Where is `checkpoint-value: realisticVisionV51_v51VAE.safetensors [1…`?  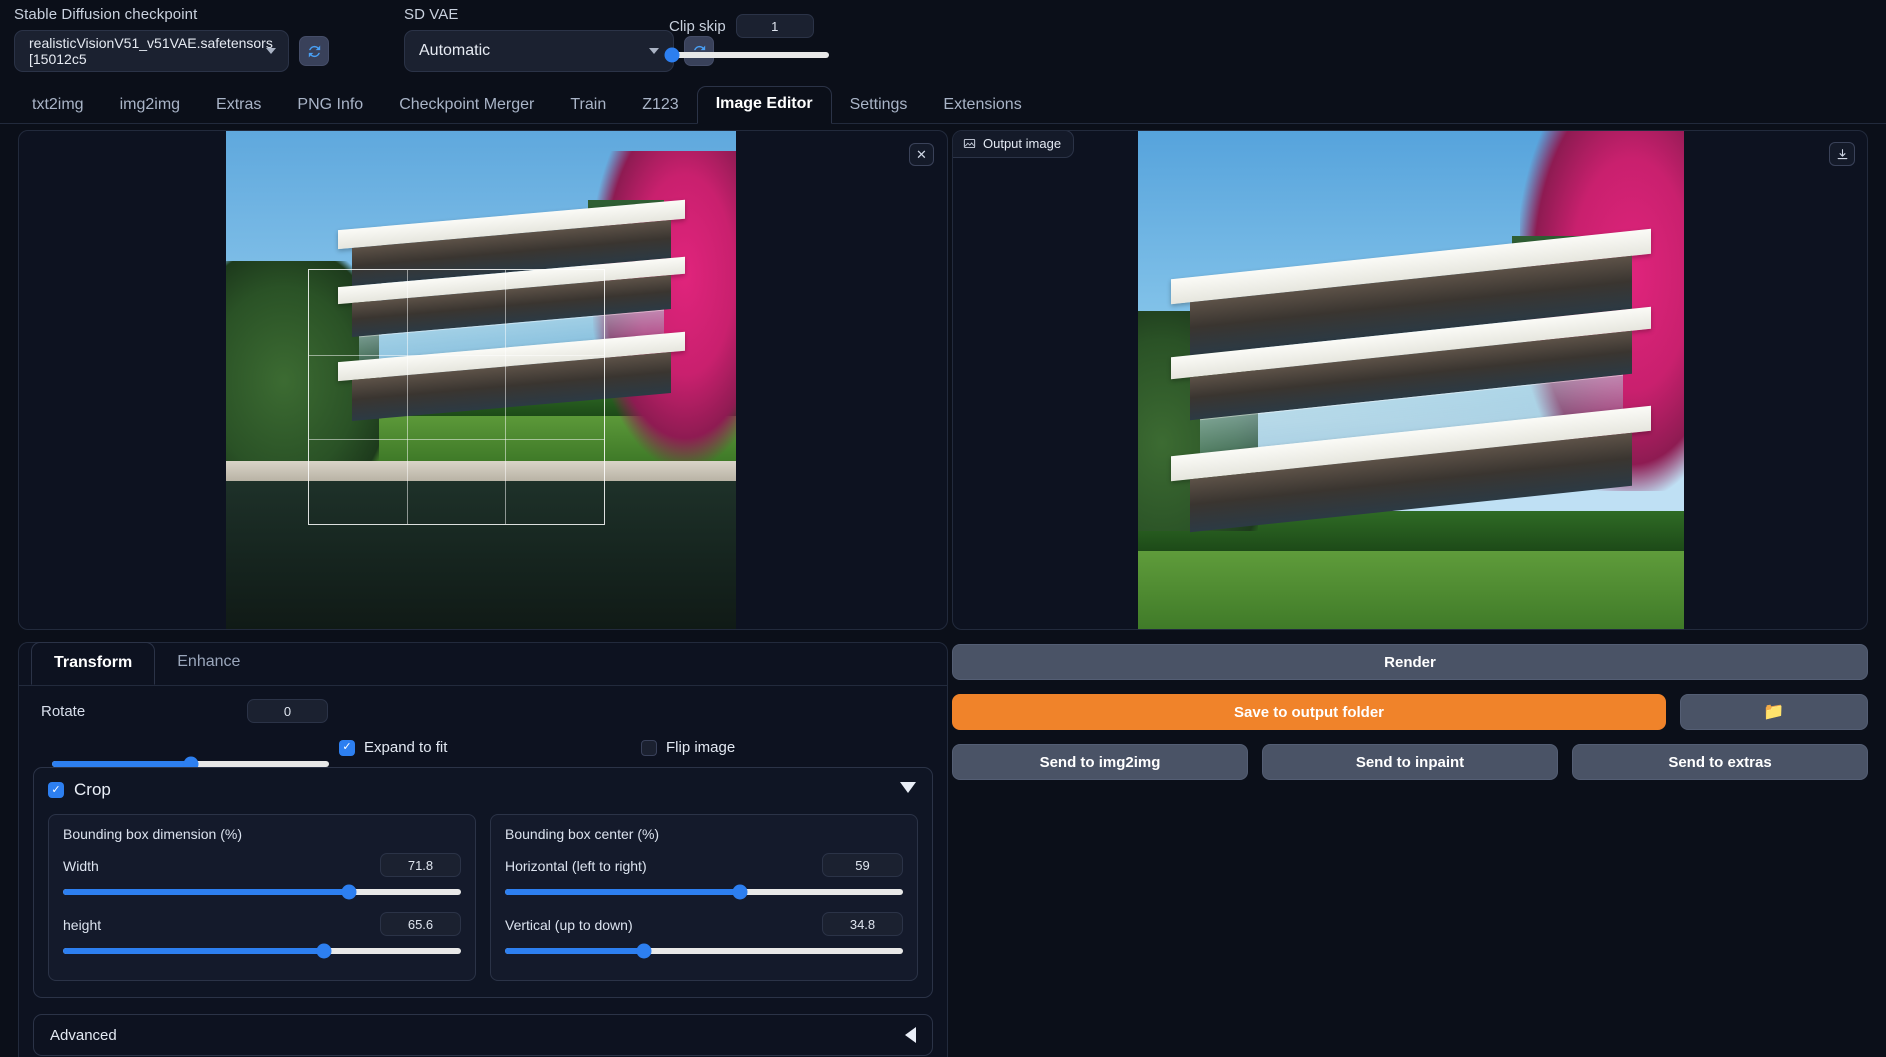 checkpoint-value: realisticVisionV51_v51VAE.safetensors [1… is located at coordinates (151, 51).